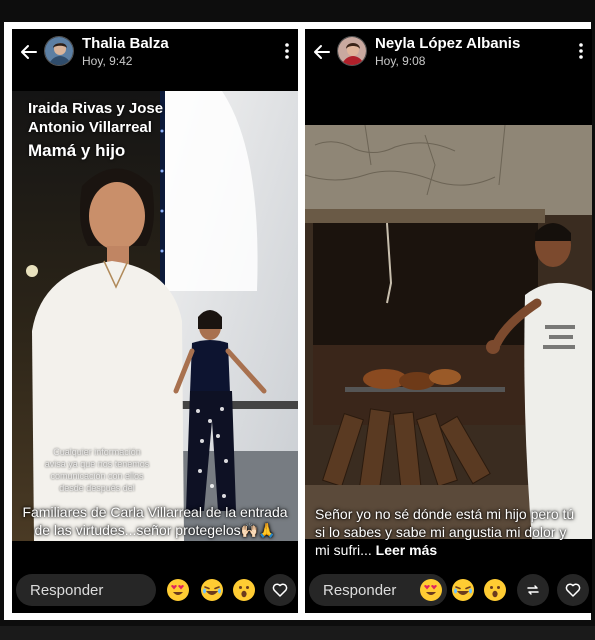 The width and height of the screenshot is (595, 640). What do you see at coordinates (96, 118) in the screenshot?
I see `overlay-names: Iraida Rivas y Jose Antonio Villarreal` at bounding box center [96, 118].